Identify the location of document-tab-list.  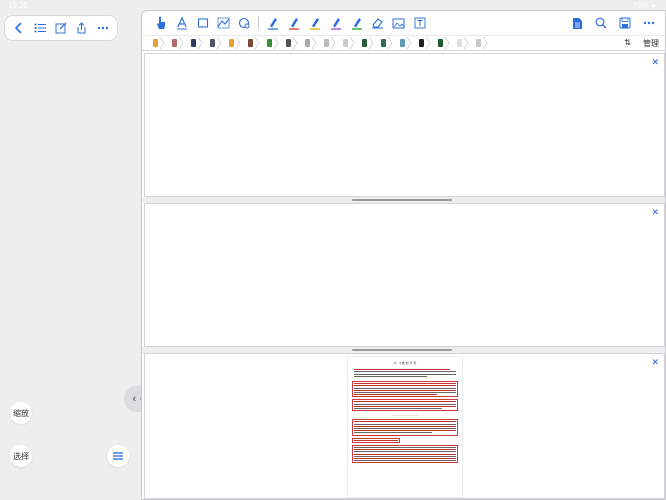
(317, 43).